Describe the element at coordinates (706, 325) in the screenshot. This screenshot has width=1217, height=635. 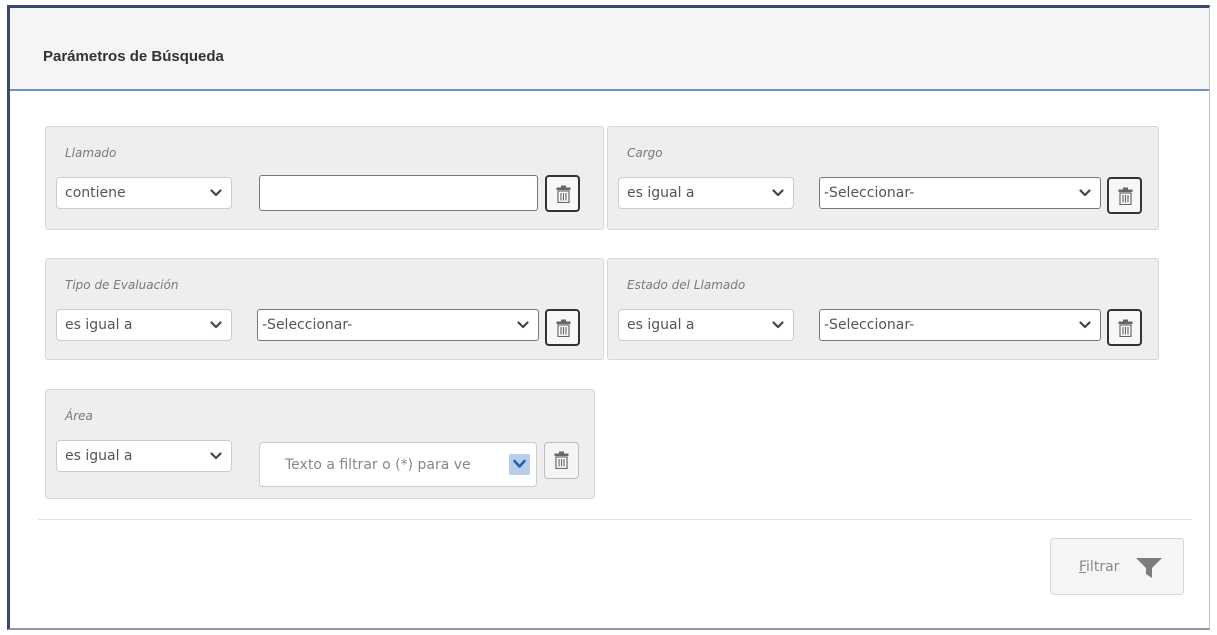
I see `estado-llamado-operator-select: es igual a` at that location.